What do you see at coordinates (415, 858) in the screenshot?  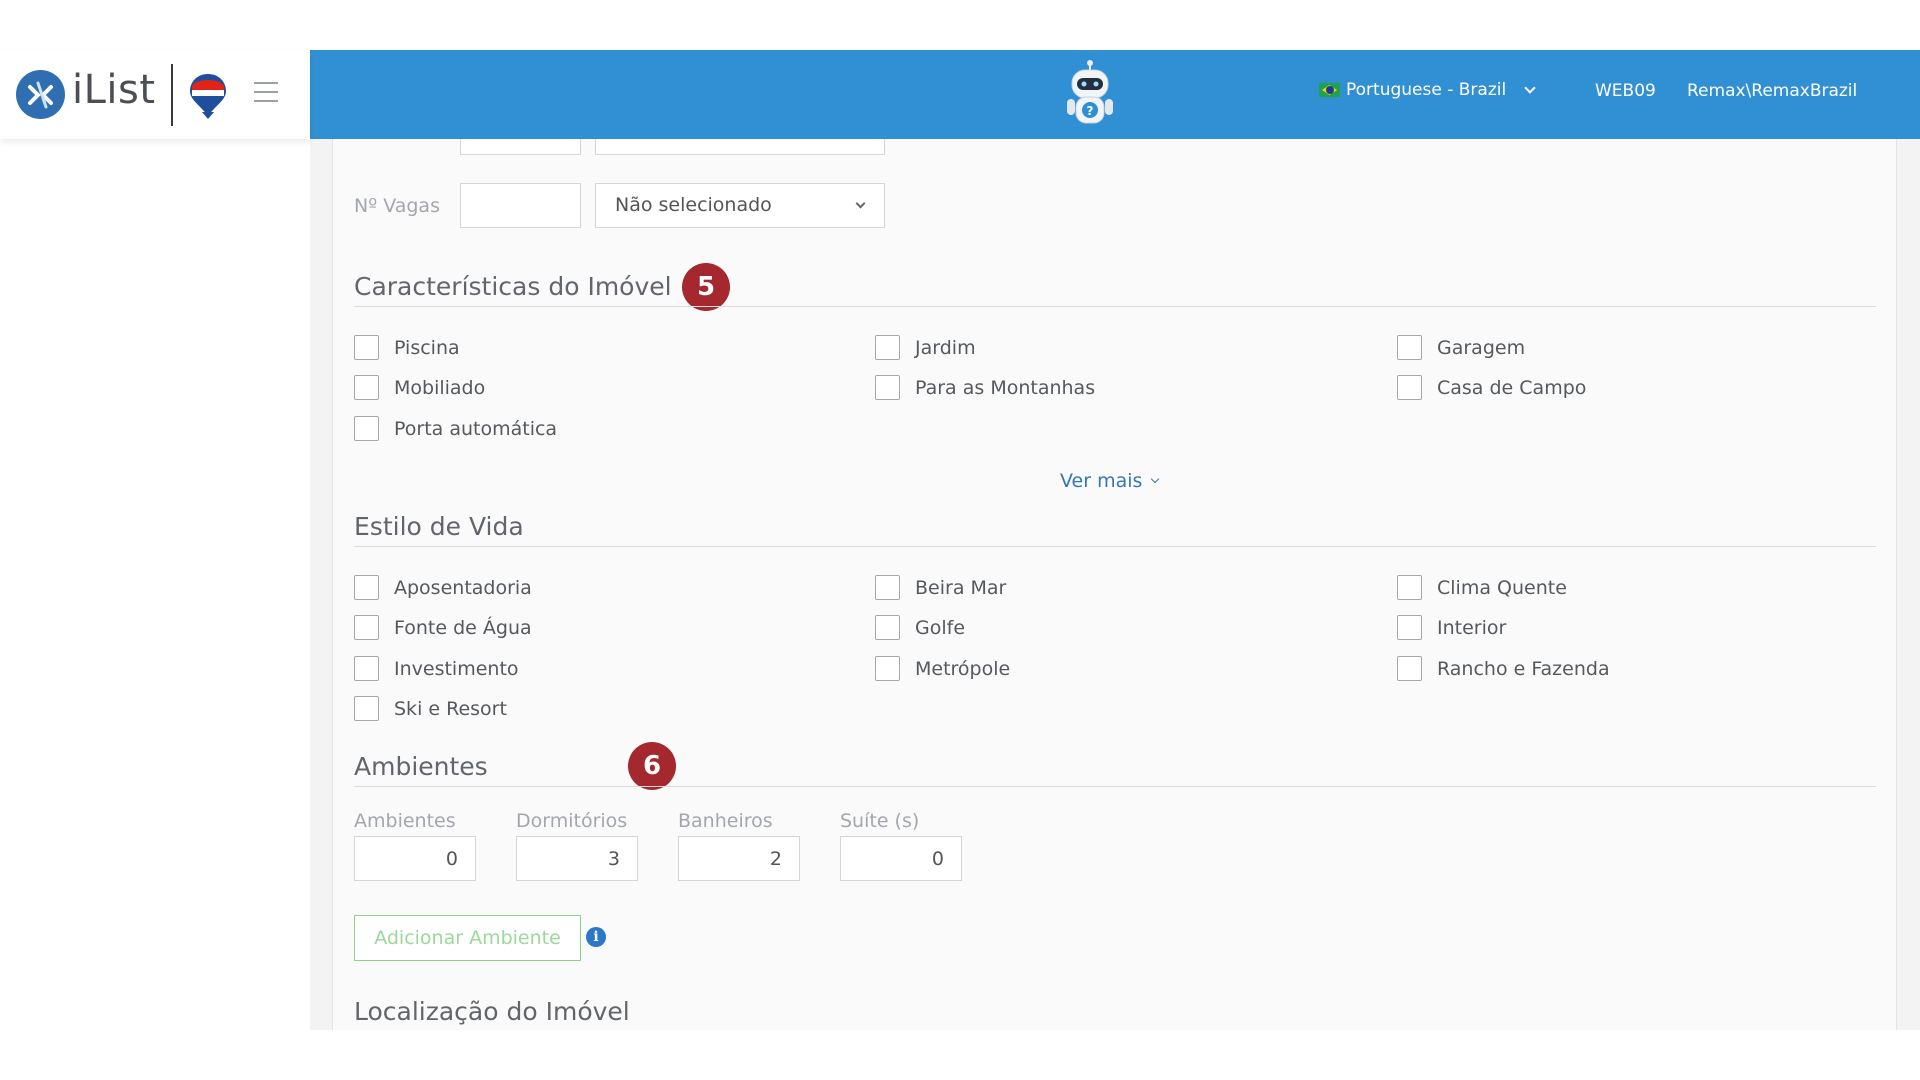 I see `rooms-count-input: 0` at bounding box center [415, 858].